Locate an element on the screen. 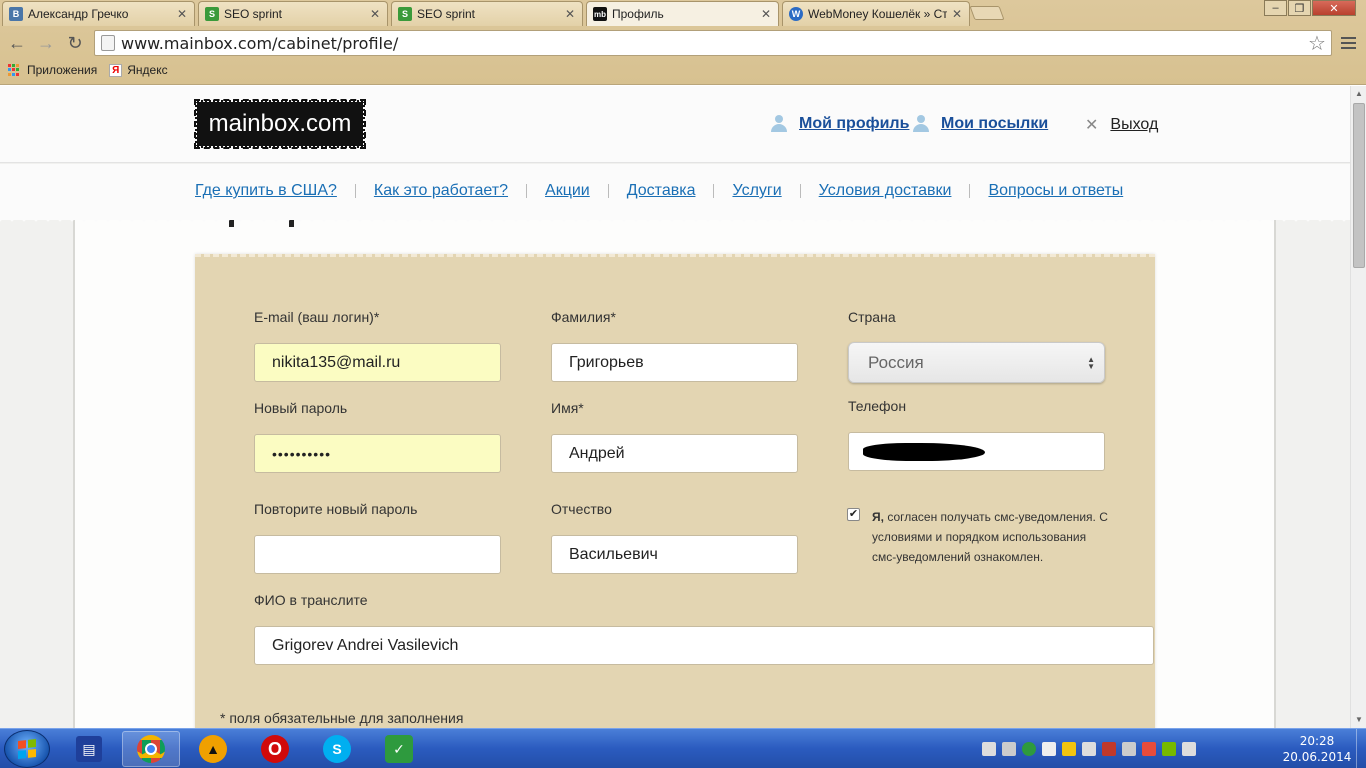 This screenshot has width=1366, height=768. logout-link: ✕ Выход is located at coordinates (1121, 125).